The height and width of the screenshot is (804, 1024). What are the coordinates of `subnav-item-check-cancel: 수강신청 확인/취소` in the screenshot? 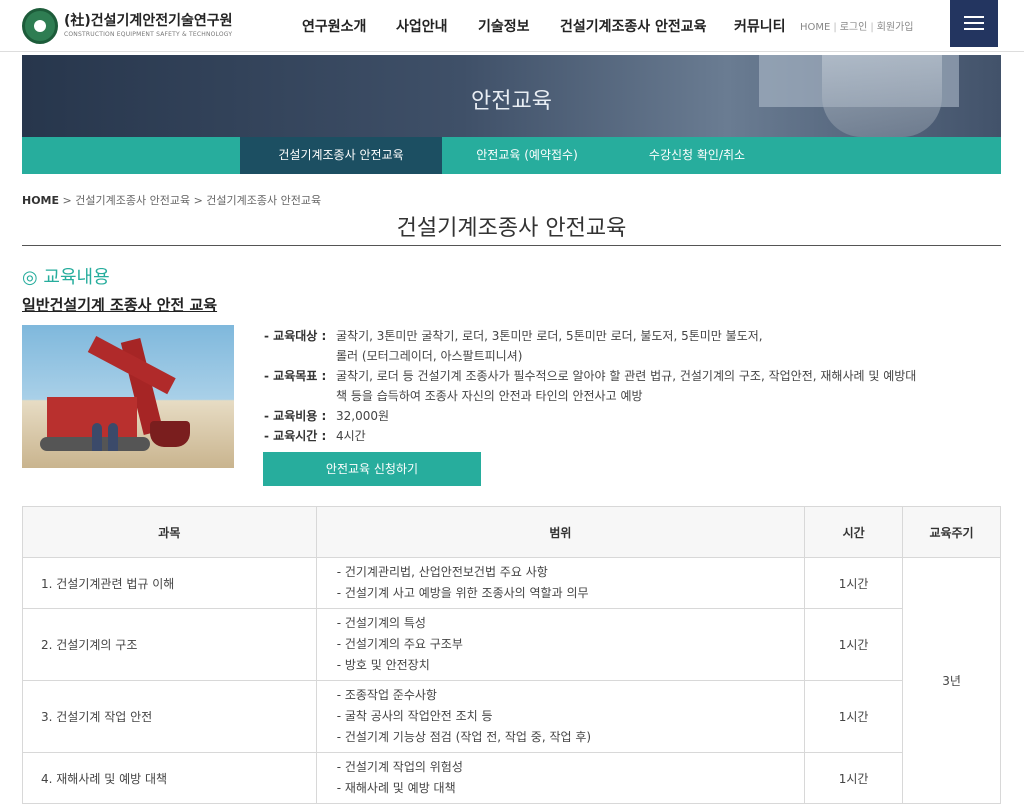 It's located at (697, 155).